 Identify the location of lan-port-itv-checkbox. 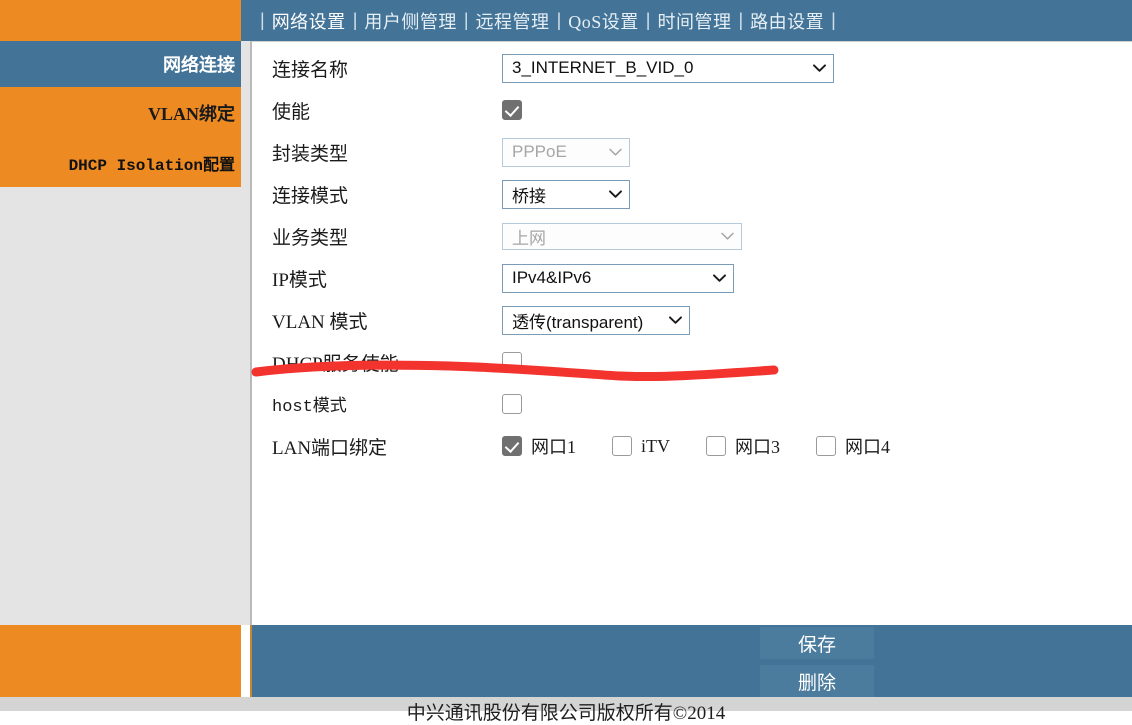
(622, 446).